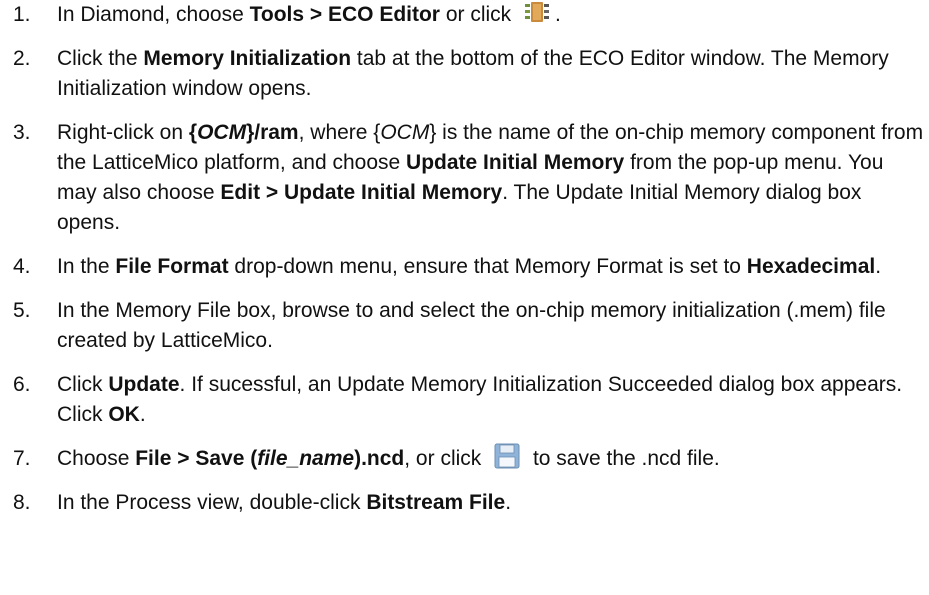 The width and height of the screenshot is (929, 595). I want to click on placeholder-term: OCM, so click(405, 132).